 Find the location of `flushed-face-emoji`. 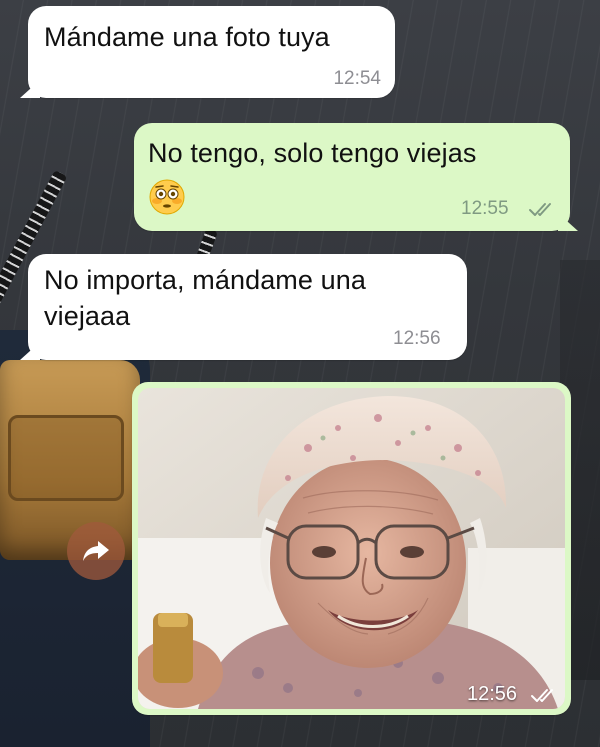

flushed-face-emoji is located at coordinates (167, 199).